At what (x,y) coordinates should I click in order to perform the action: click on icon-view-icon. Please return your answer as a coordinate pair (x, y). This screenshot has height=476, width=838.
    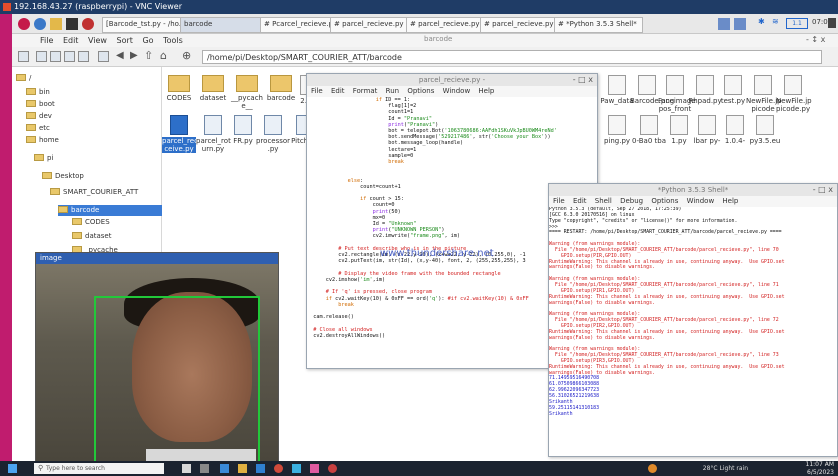
    Looking at the image, I should click on (41, 56).